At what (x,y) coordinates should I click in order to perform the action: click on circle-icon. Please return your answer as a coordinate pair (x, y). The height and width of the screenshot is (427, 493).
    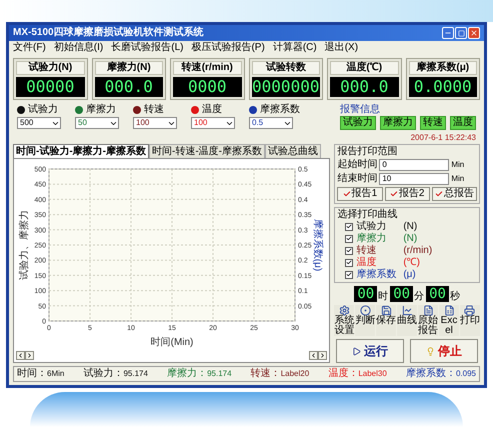
    Looking at the image, I should click on (365, 310).